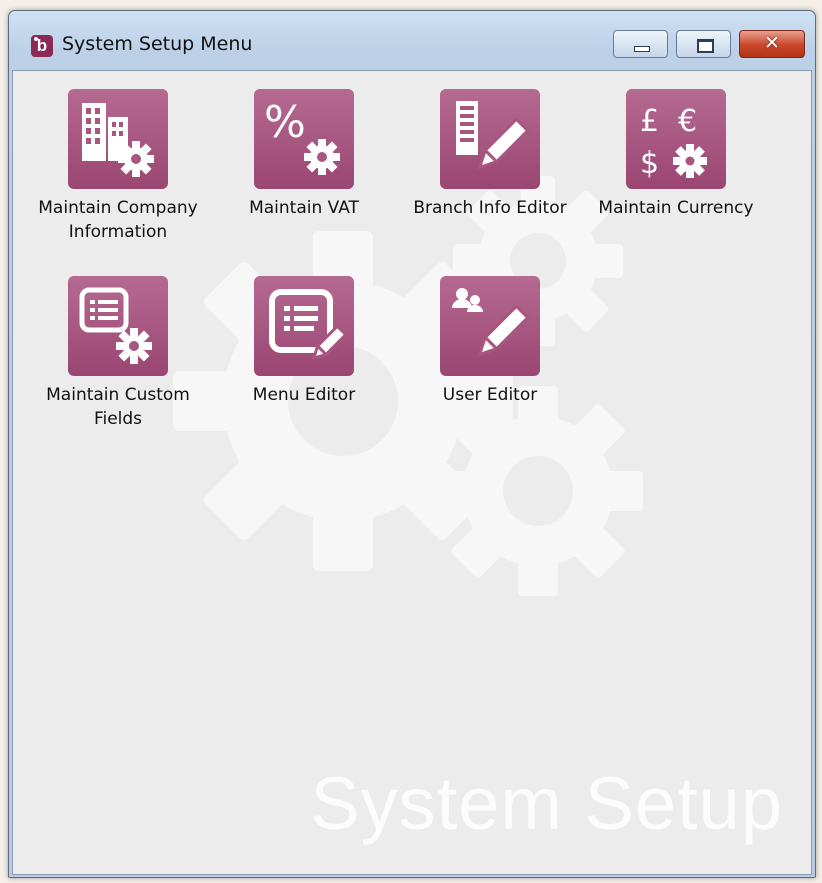  Describe the element at coordinates (546, 803) in the screenshot. I see `system-setup-watermark: System Setup` at that location.